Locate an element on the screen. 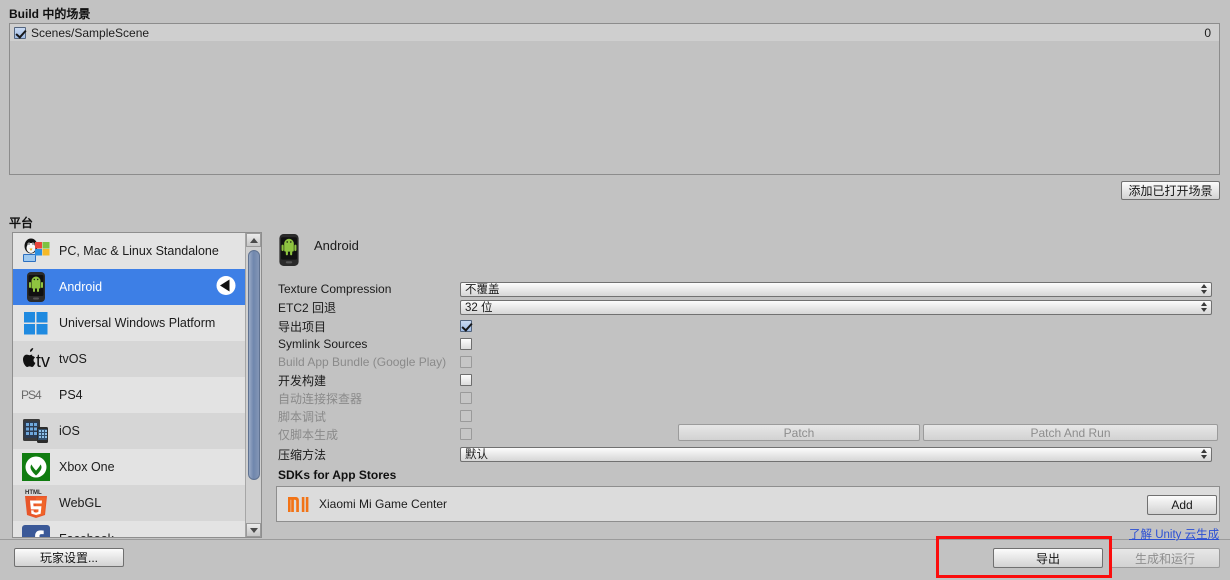 The height and width of the screenshot is (580, 1230). setting-row-autoconnect-profiler: 自动连接探查器 is located at coordinates (749, 398).